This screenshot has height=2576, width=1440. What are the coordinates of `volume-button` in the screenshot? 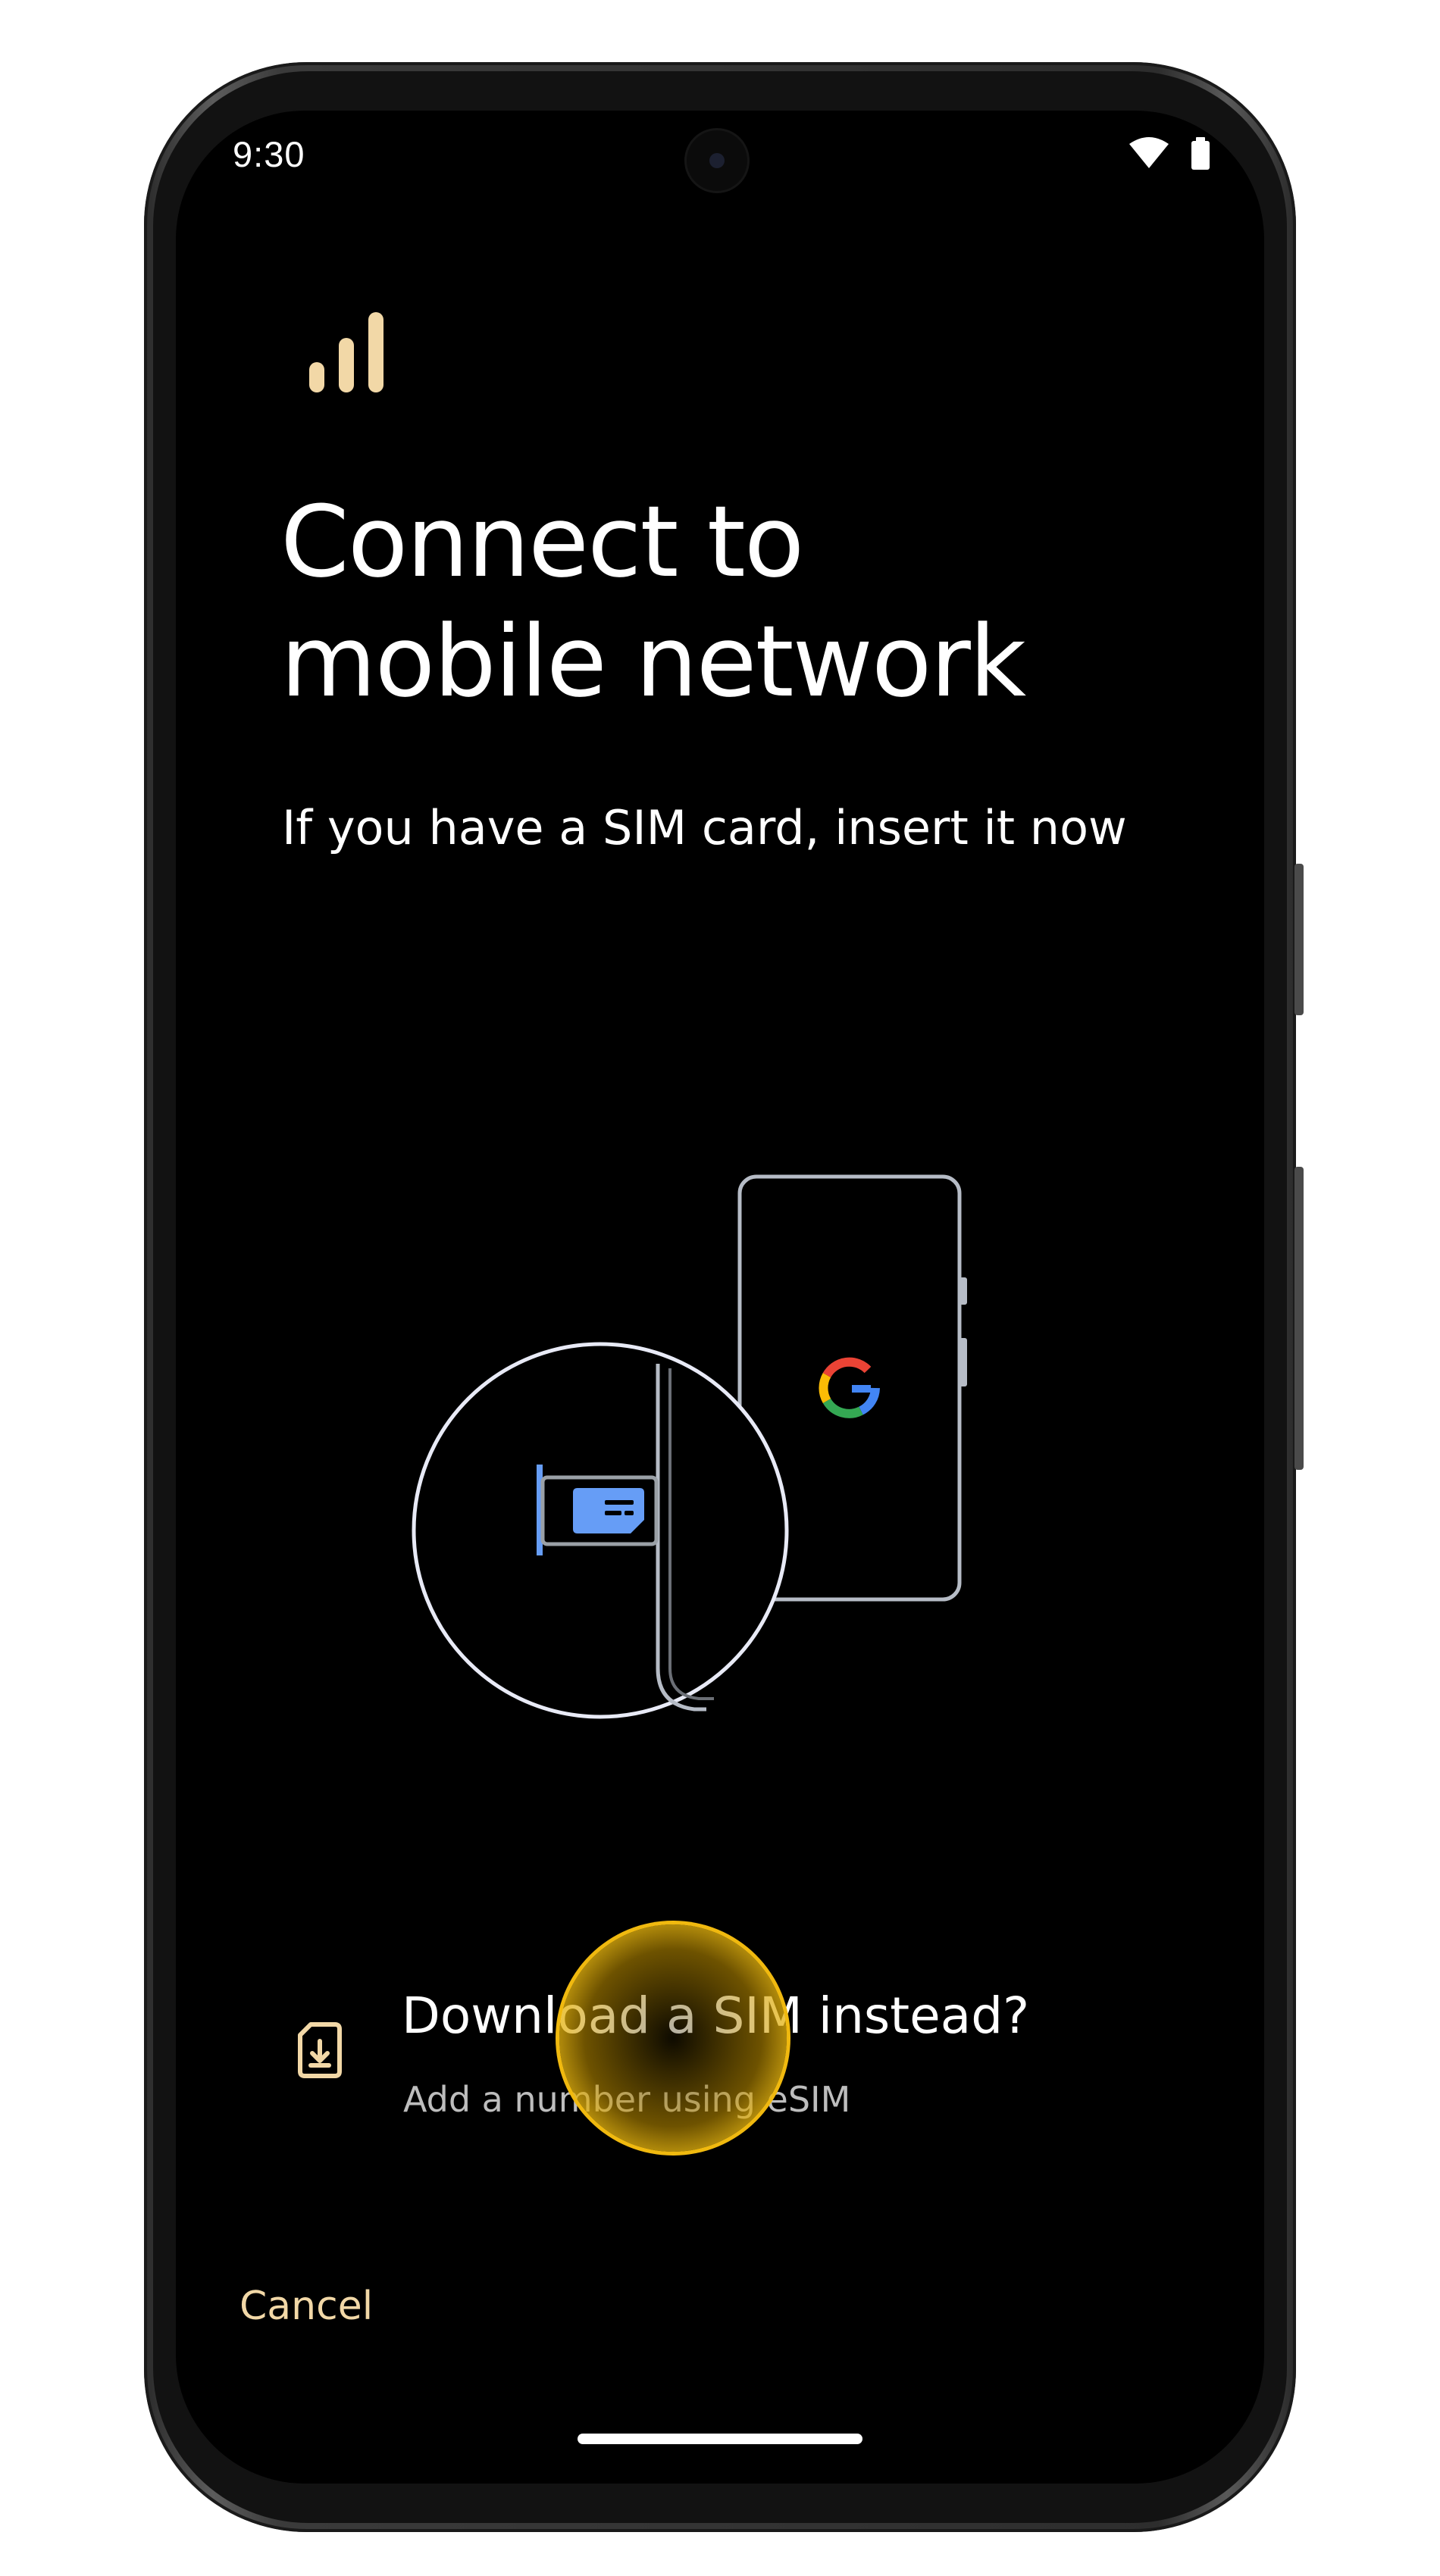 It's located at (1299, 1318).